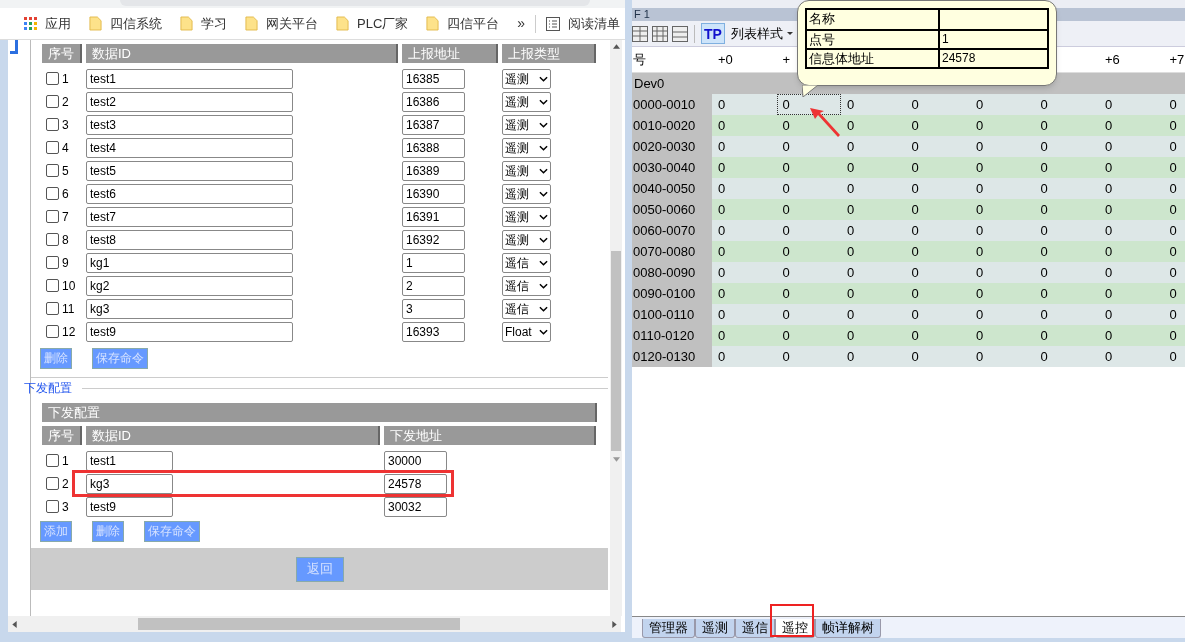  I want to click on address-field: 16392, so click(433, 239).